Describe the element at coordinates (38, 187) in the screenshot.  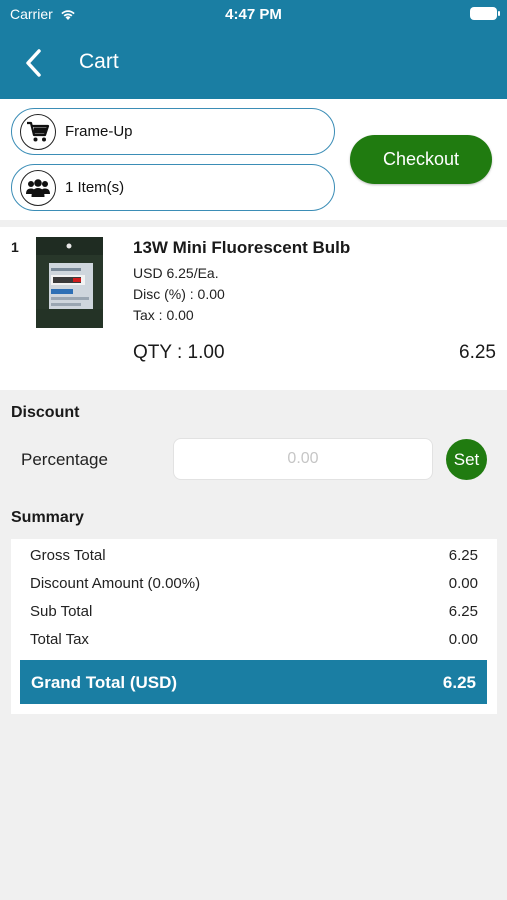
I see `users-icon` at that location.